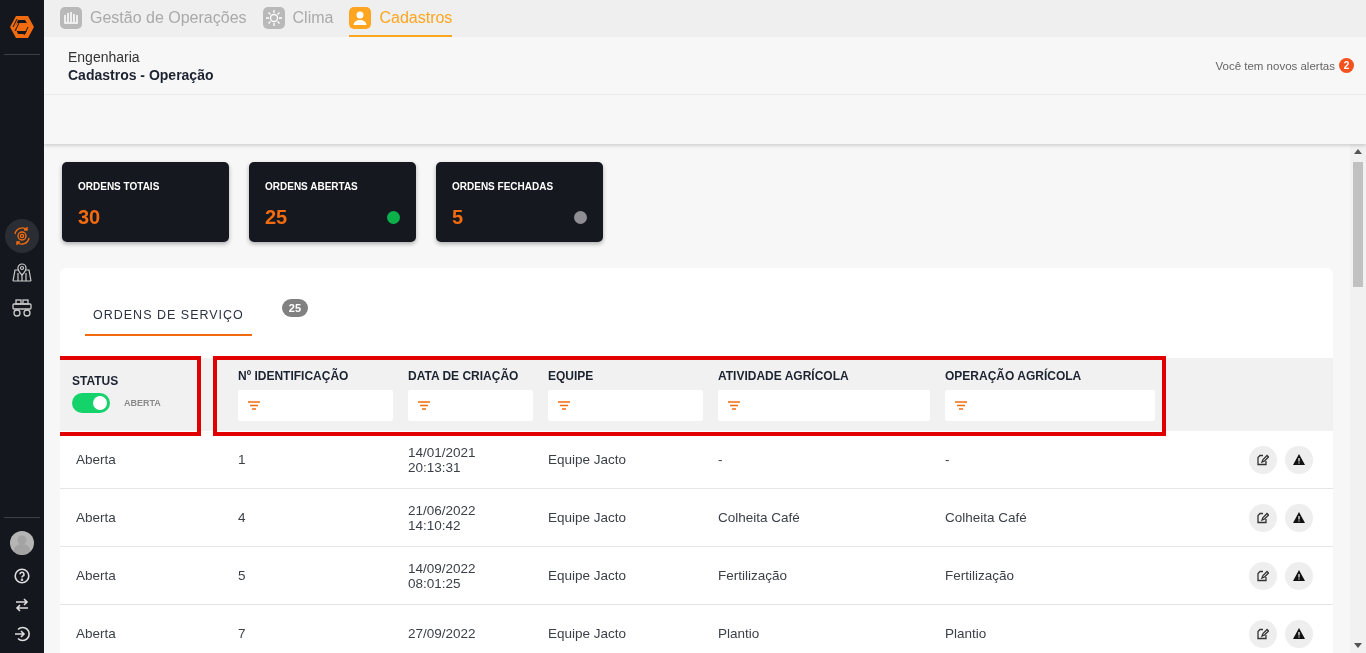 The image size is (1366, 653). Describe the element at coordinates (141, 74) in the screenshot. I see `page-title: Cadastros - Operação` at that location.